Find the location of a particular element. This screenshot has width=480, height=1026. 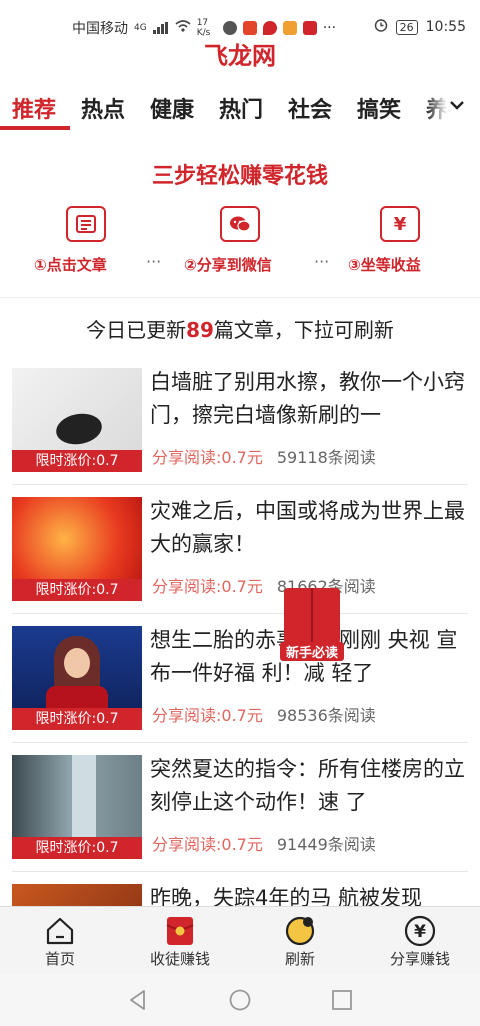

update-notice: 今日已更新89篇文章，下拉可刷新 is located at coordinates (240, 328).